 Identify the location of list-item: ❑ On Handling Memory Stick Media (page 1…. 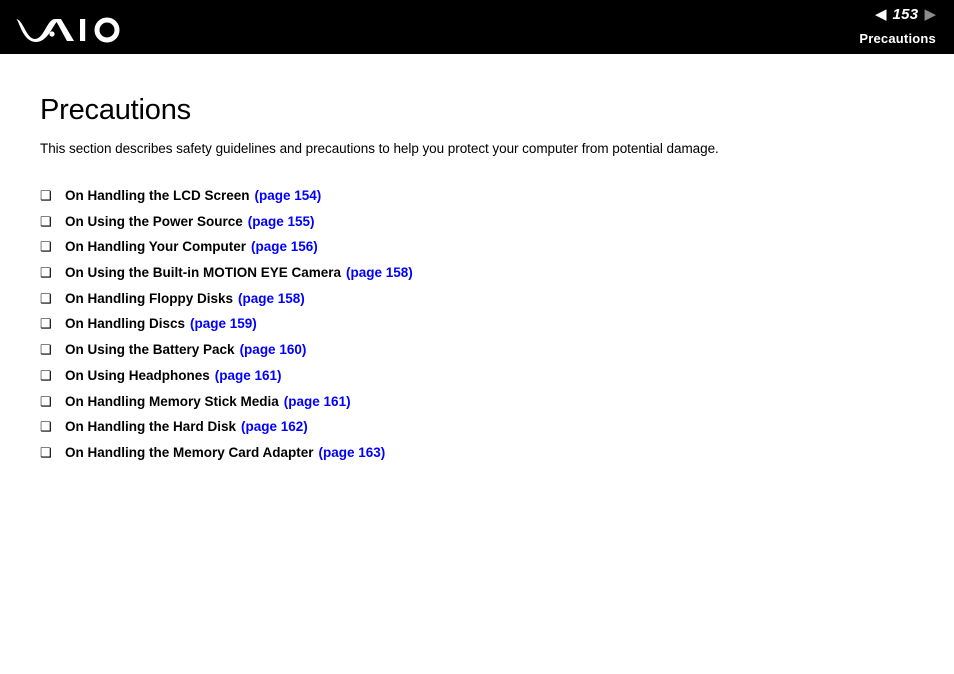
(480, 407).